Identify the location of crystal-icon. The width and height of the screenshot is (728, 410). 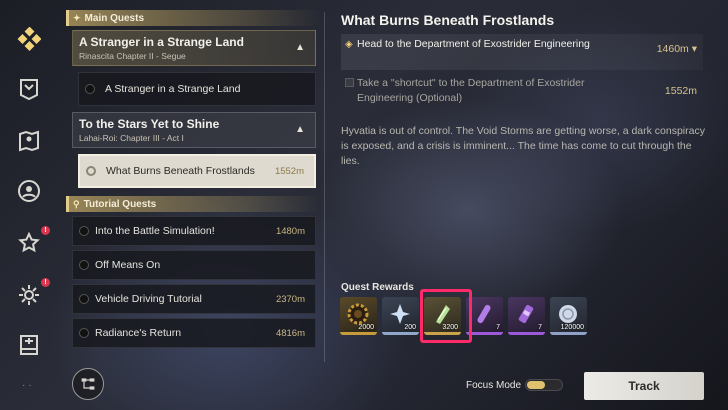
(400, 314).